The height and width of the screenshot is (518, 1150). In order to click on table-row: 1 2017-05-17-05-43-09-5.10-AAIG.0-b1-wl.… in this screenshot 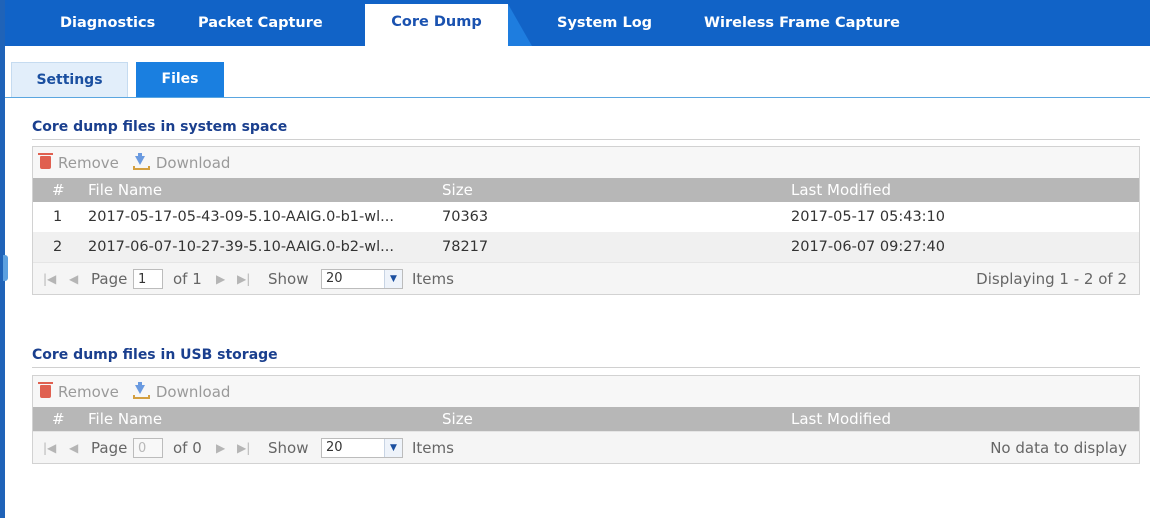, I will do `click(586, 217)`.